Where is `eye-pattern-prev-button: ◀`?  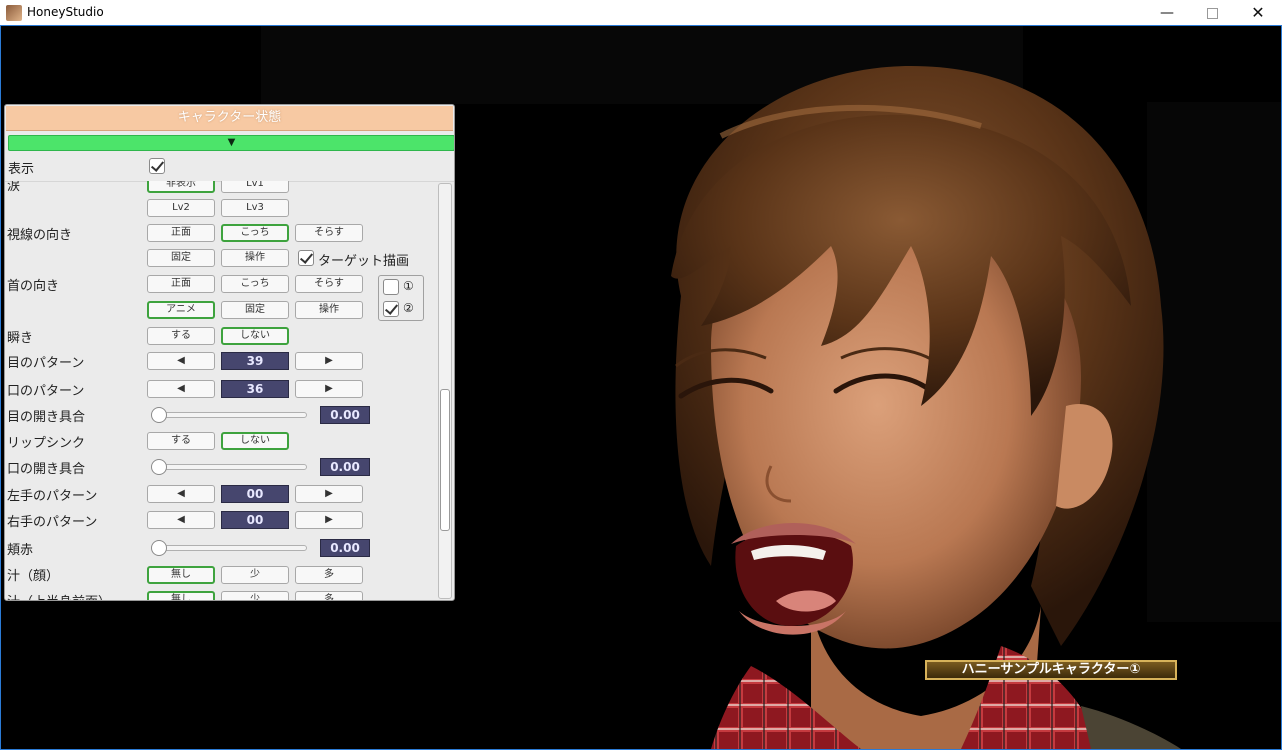
eye-pattern-prev-button: ◀ is located at coordinates (181, 361).